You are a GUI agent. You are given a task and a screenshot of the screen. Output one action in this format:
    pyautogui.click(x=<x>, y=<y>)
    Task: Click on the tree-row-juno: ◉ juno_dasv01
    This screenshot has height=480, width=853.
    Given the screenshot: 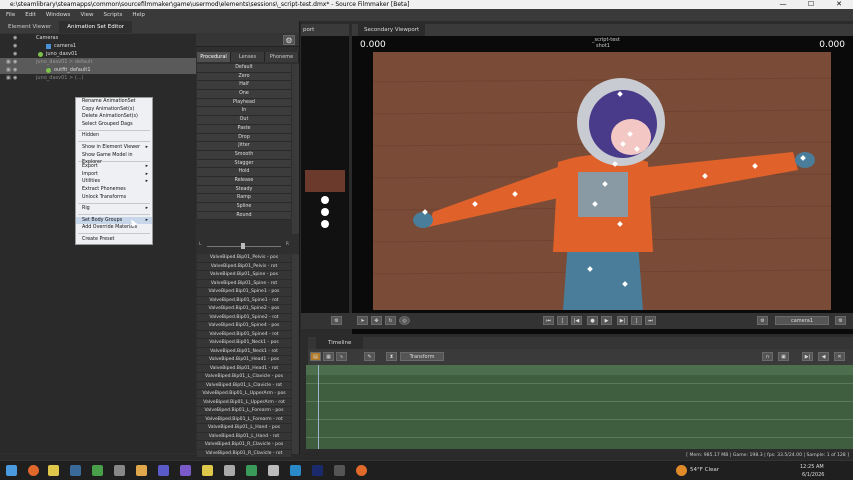 What is the action you would take?
    pyautogui.click(x=98, y=54)
    